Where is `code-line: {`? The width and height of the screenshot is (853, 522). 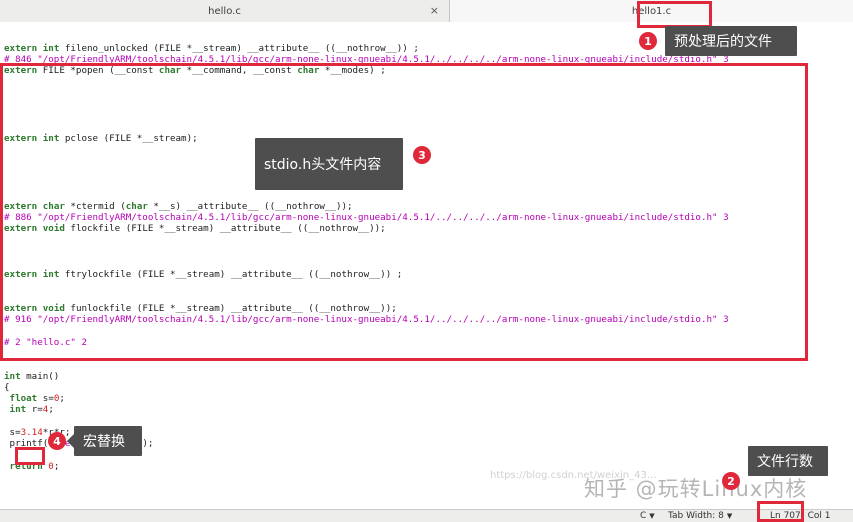 code-line: { is located at coordinates (7, 387).